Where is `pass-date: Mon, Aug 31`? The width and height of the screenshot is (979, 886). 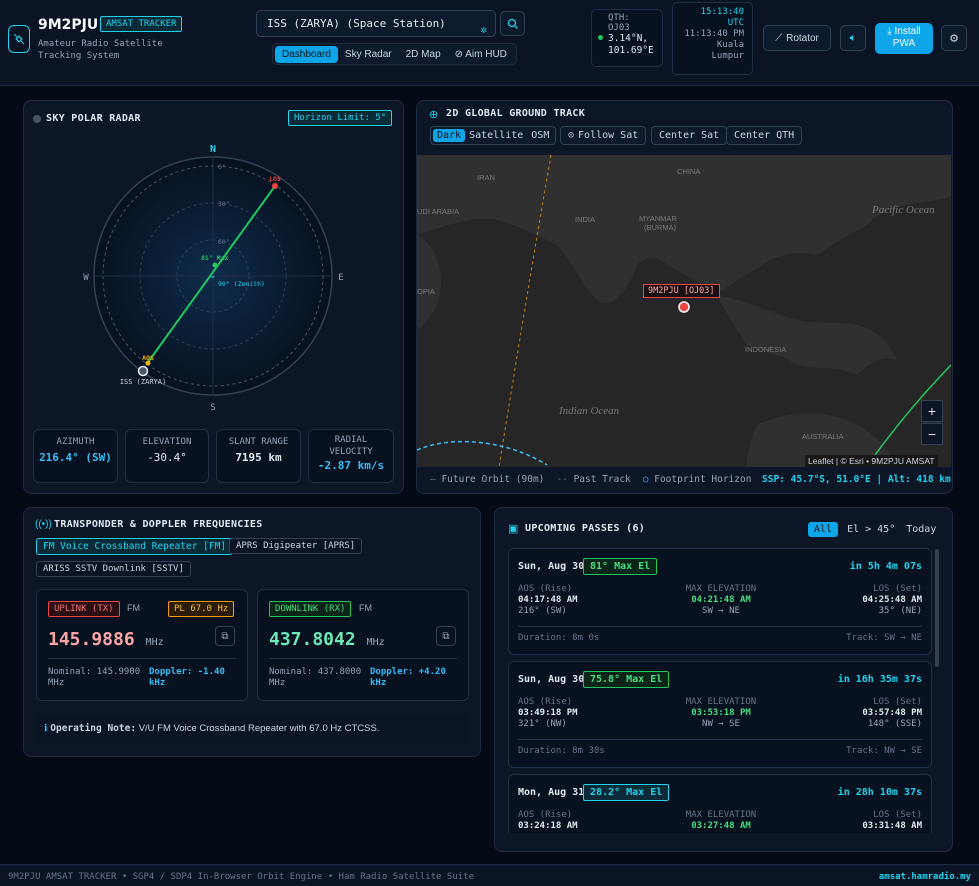 pass-date: Mon, Aug 31 is located at coordinates (551, 792).